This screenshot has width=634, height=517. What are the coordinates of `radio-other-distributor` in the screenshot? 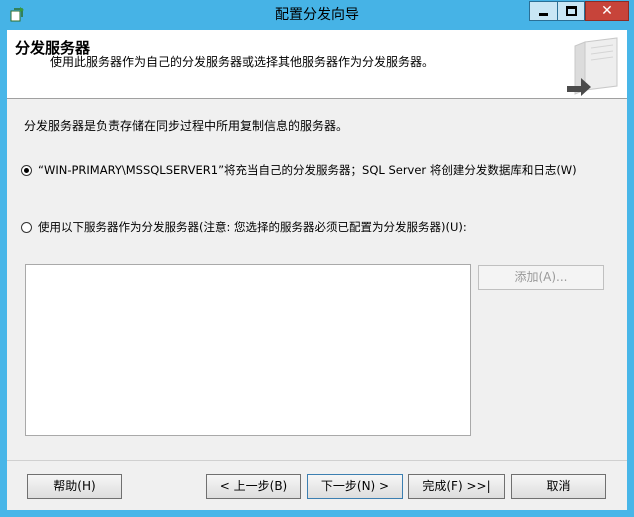 It's located at (26, 227).